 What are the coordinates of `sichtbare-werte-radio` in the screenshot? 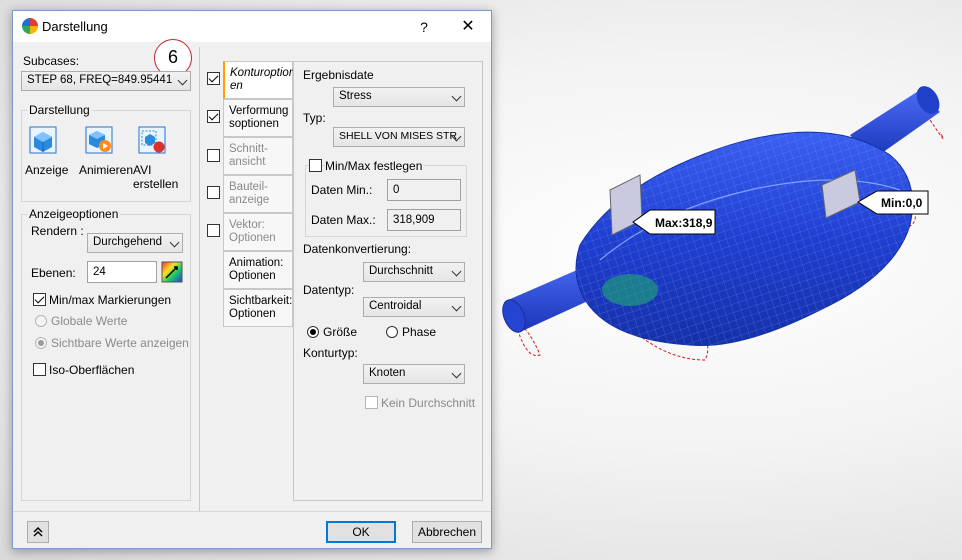 It's located at (41, 343).